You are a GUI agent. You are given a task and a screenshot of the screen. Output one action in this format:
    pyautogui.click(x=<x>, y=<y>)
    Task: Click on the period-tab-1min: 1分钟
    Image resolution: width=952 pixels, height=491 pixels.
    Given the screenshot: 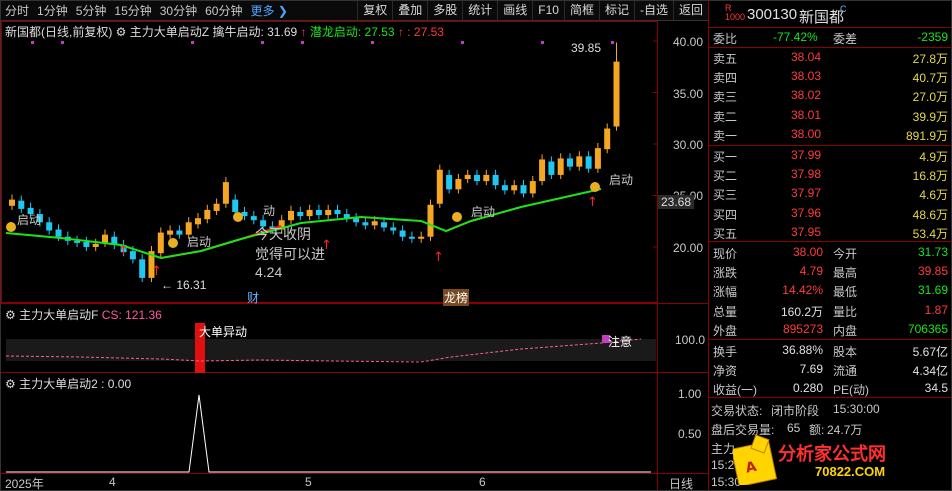 What is the action you would take?
    pyautogui.click(x=52, y=10)
    